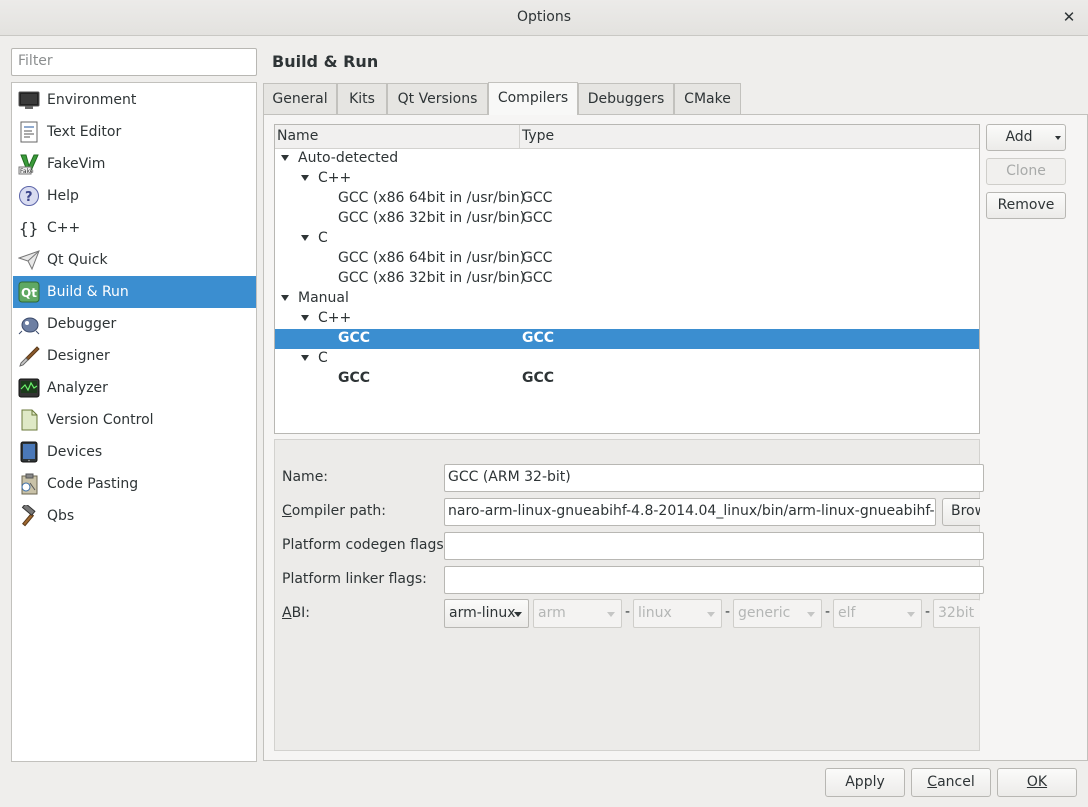 The width and height of the screenshot is (1088, 807). Describe the element at coordinates (1026, 137) in the screenshot. I see `add-button: Add` at that location.